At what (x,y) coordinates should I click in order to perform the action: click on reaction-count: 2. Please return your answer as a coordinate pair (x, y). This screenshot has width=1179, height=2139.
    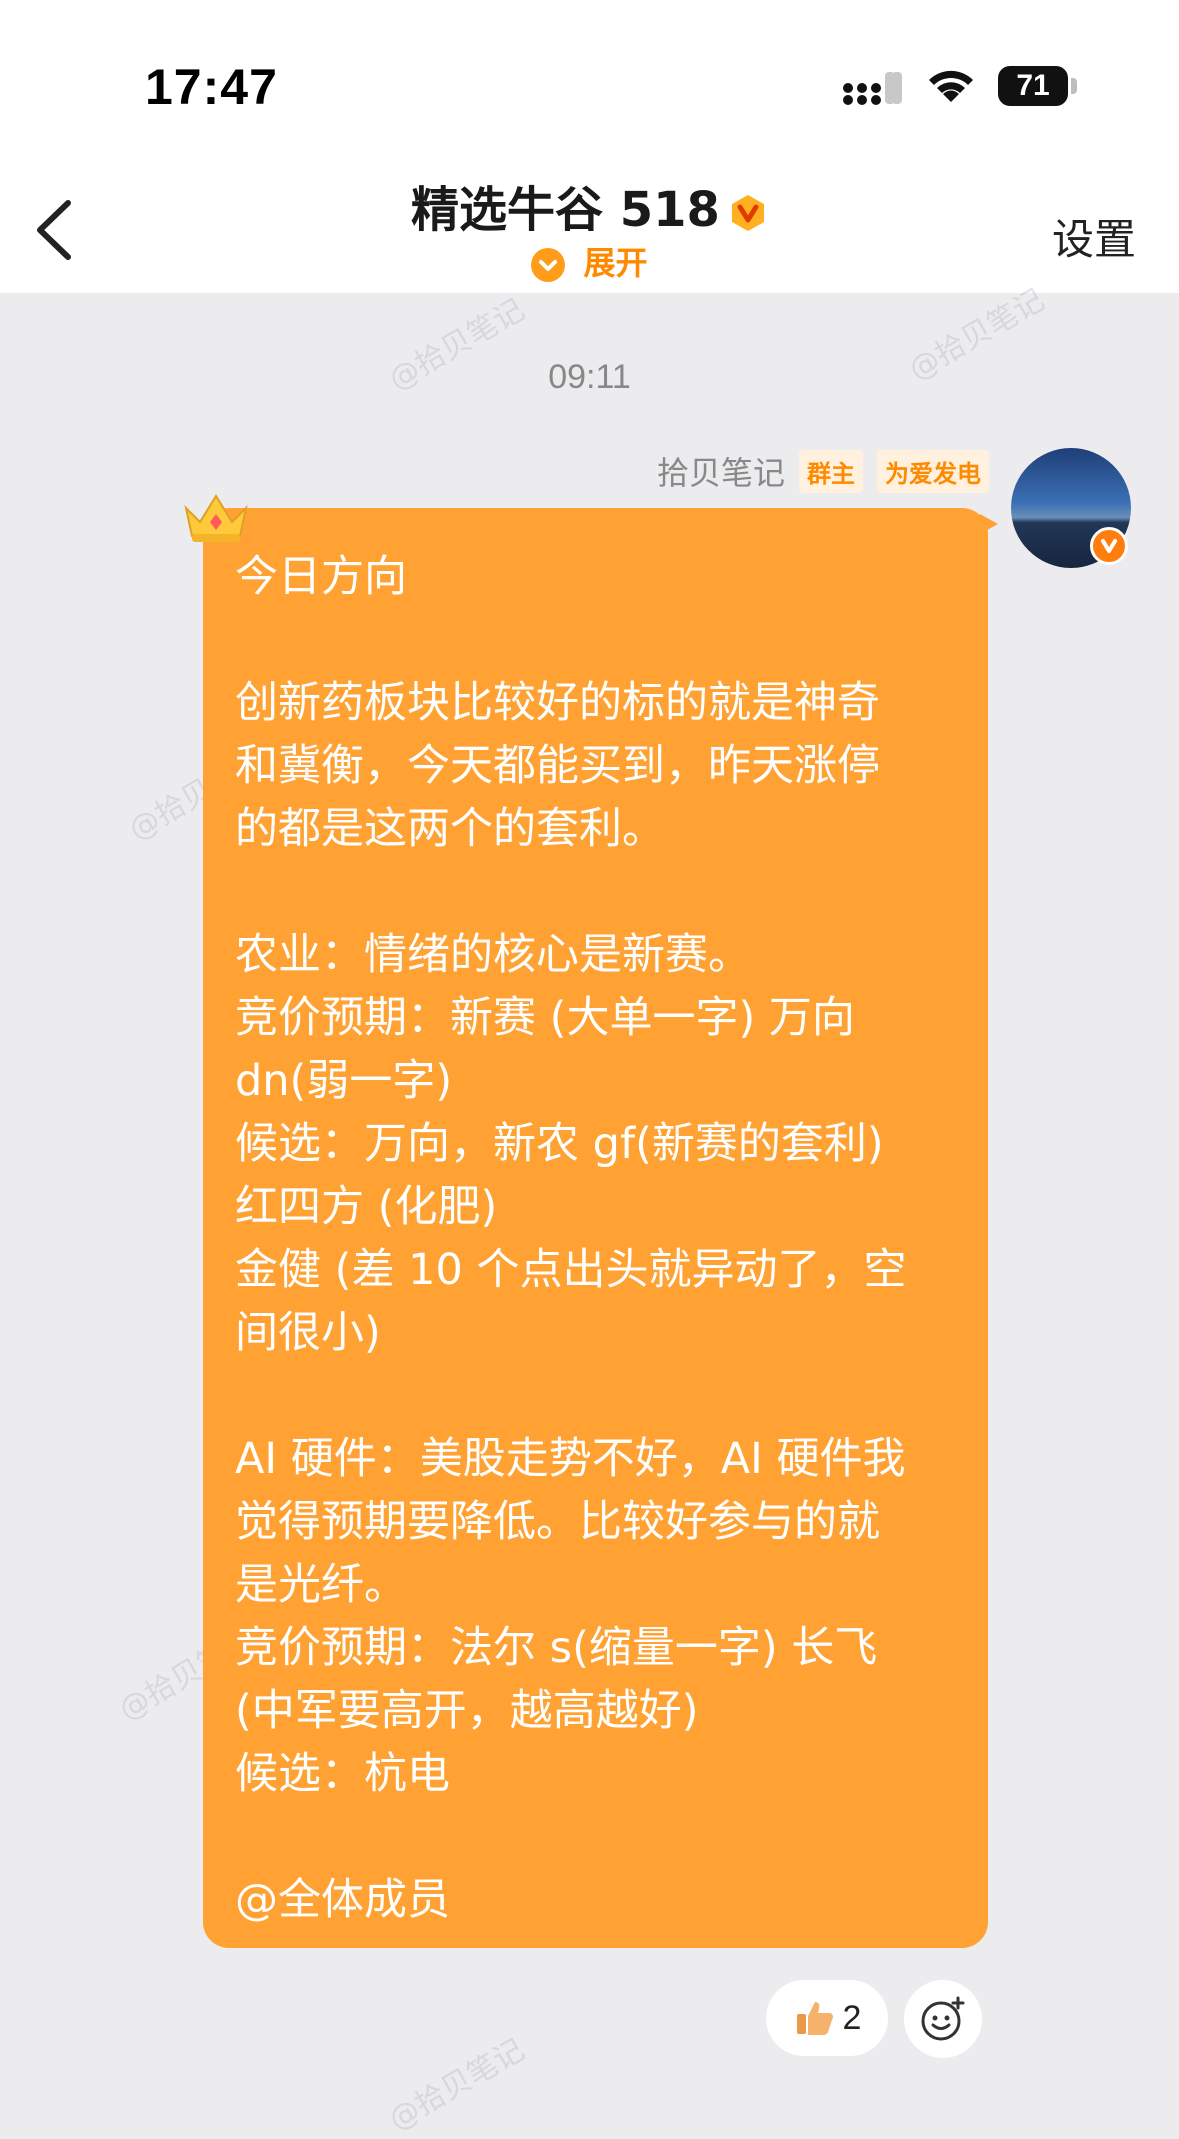
    Looking at the image, I should click on (852, 2017).